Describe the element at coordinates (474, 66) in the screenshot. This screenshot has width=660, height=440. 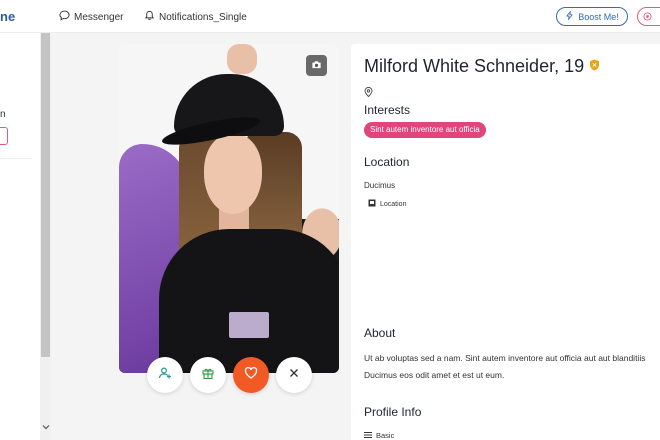
I see `profile-name: Milford White Schneider, 19` at that location.